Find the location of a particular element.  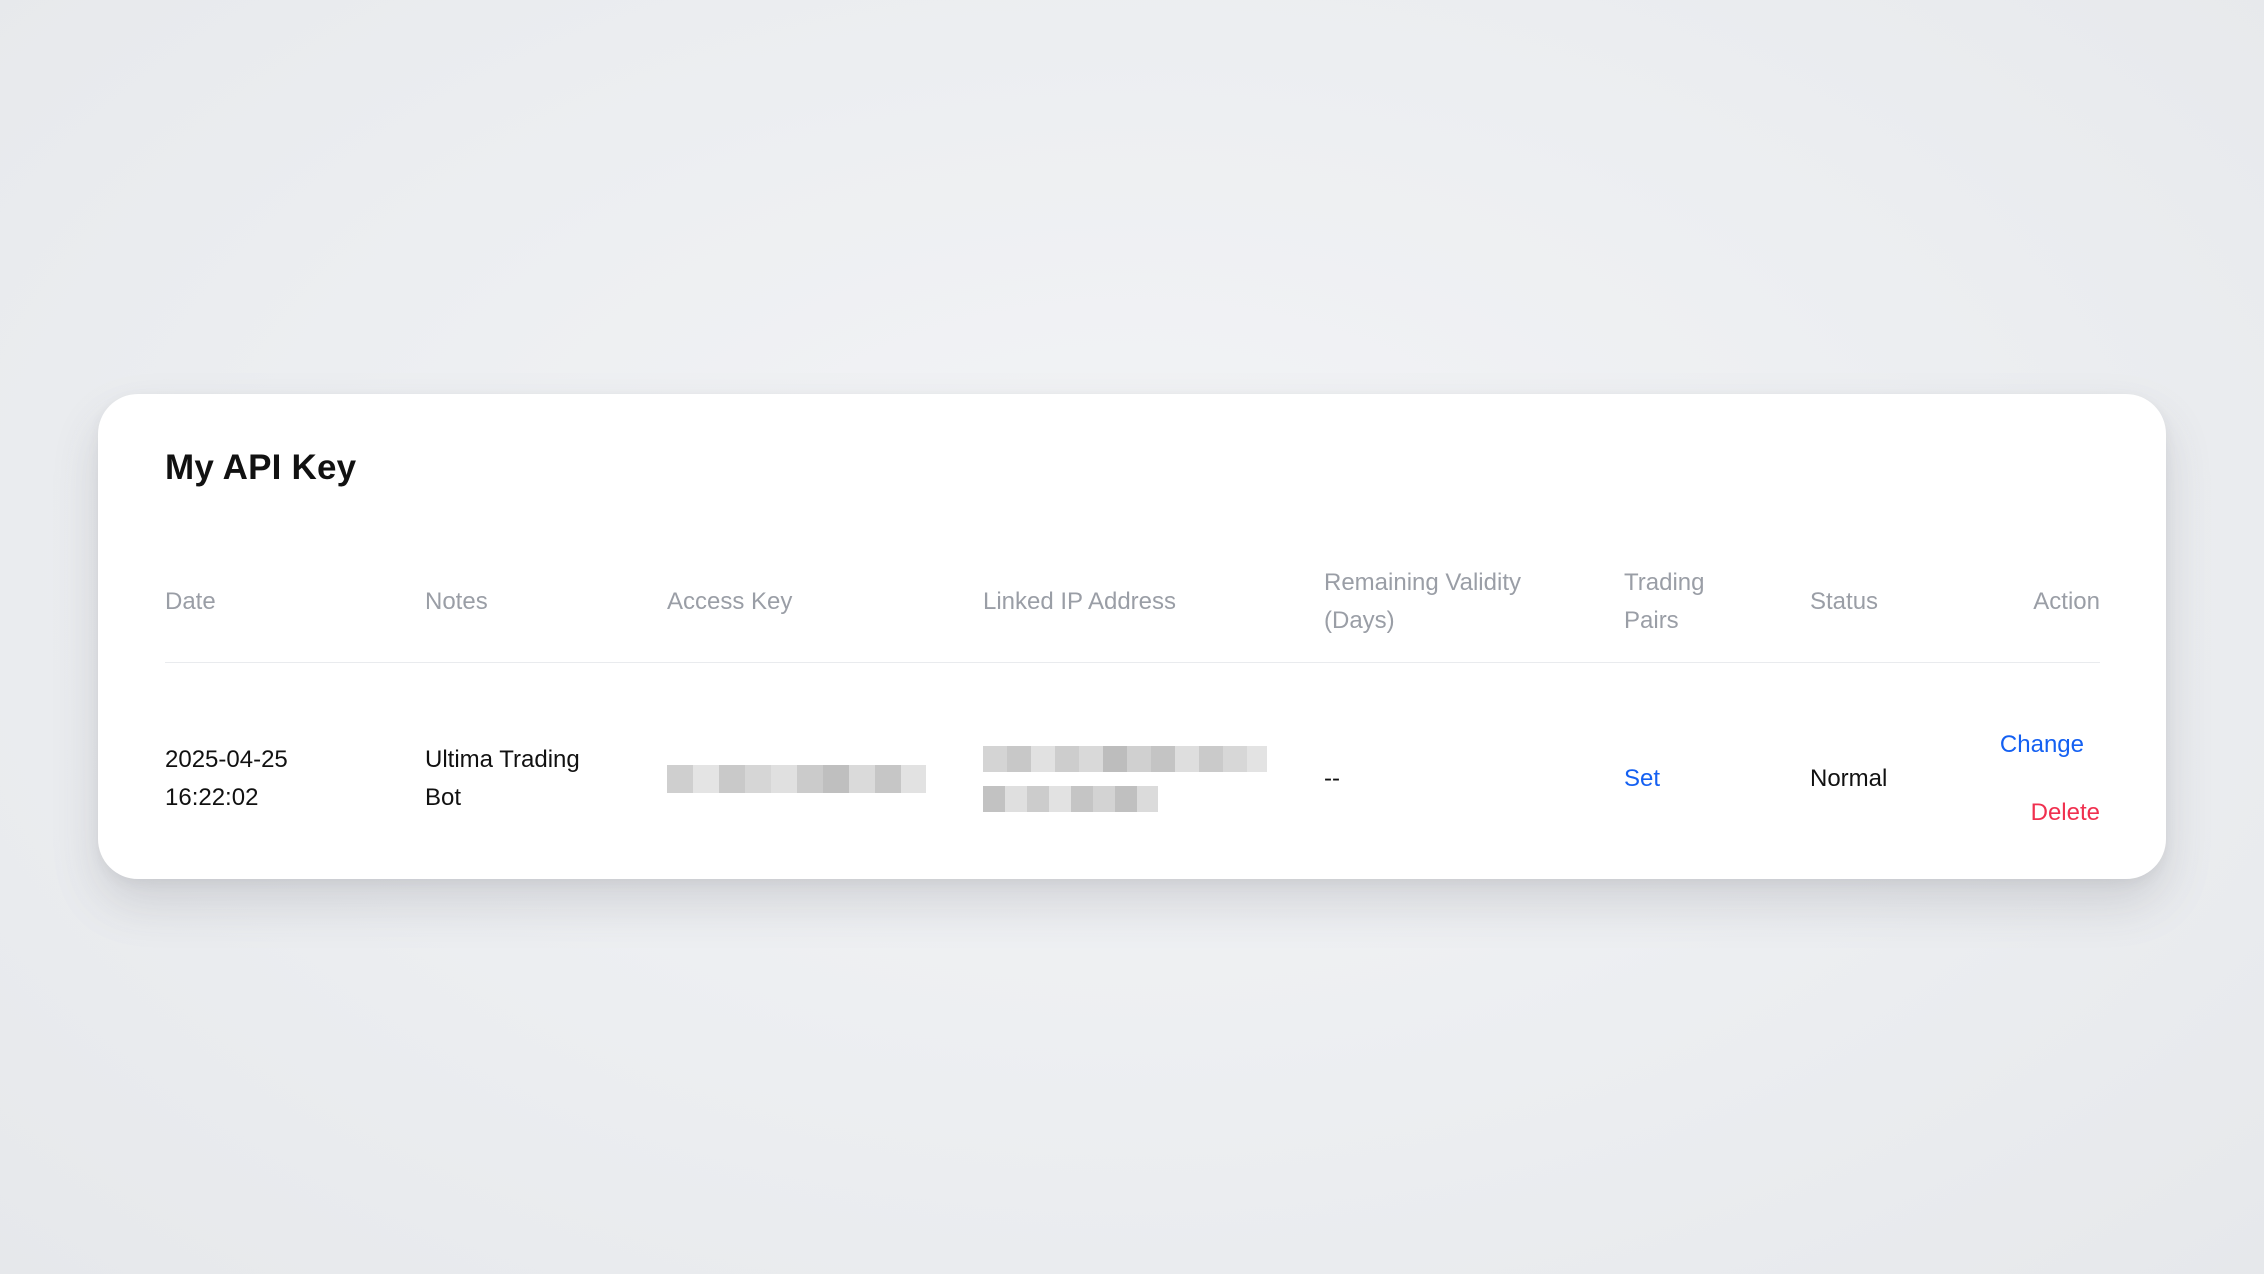

column-header-action-label: Action is located at coordinates (2066, 601).